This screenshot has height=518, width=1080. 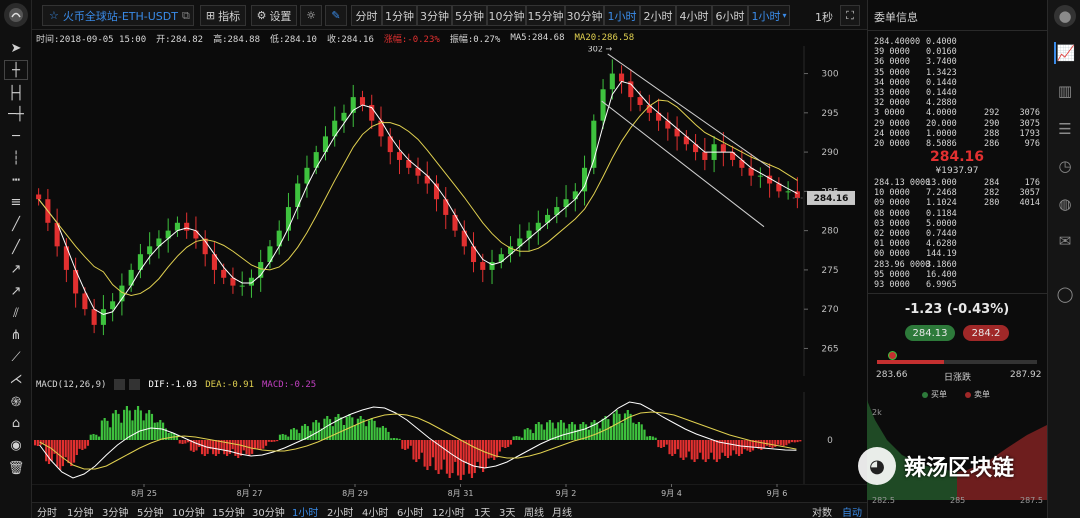 I want to click on arrow-line-icon: ↗, so click(x=16, y=269).